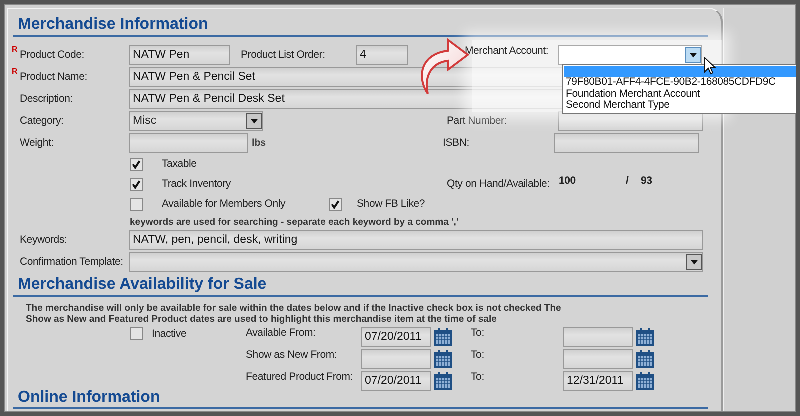 Image resolution: width=800 pixels, height=416 pixels. I want to click on checkbox-label: Track Inventory, so click(197, 184).